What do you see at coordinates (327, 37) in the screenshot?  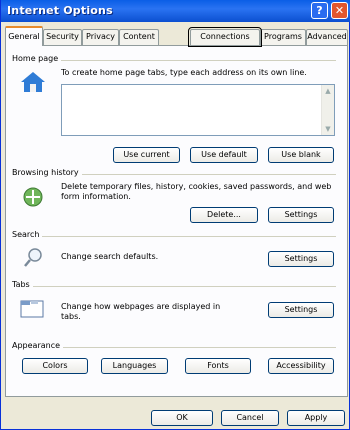 I see `tab-advanced: Advanced` at bounding box center [327, 37].